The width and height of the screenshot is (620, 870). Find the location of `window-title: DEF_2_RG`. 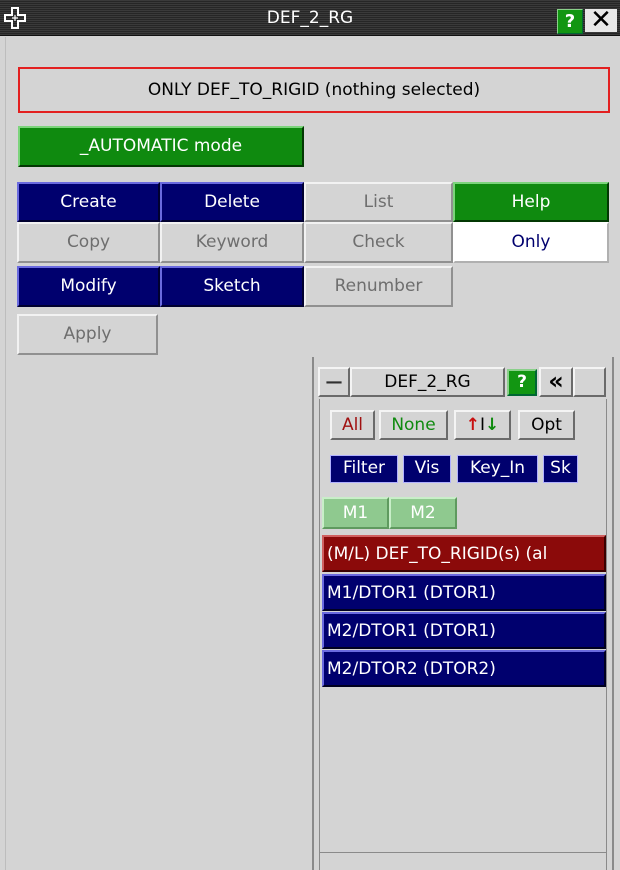

window-title: DEF_2_RG is located at coordinates (310, 18).